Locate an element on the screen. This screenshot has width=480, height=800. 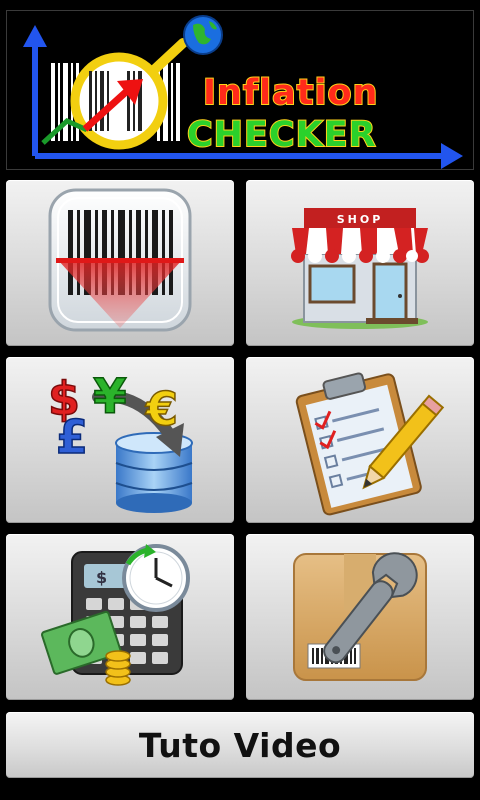
calculator-money-icon: $ is located at coordinates (115, 615).